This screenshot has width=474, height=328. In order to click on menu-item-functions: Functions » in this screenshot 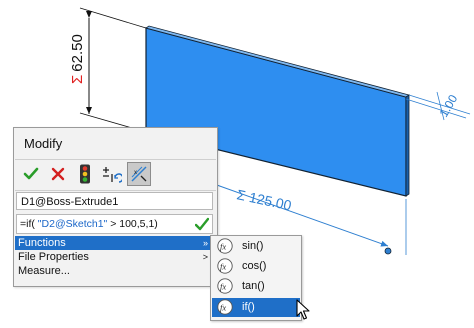, I will do `click(115, 243)`.